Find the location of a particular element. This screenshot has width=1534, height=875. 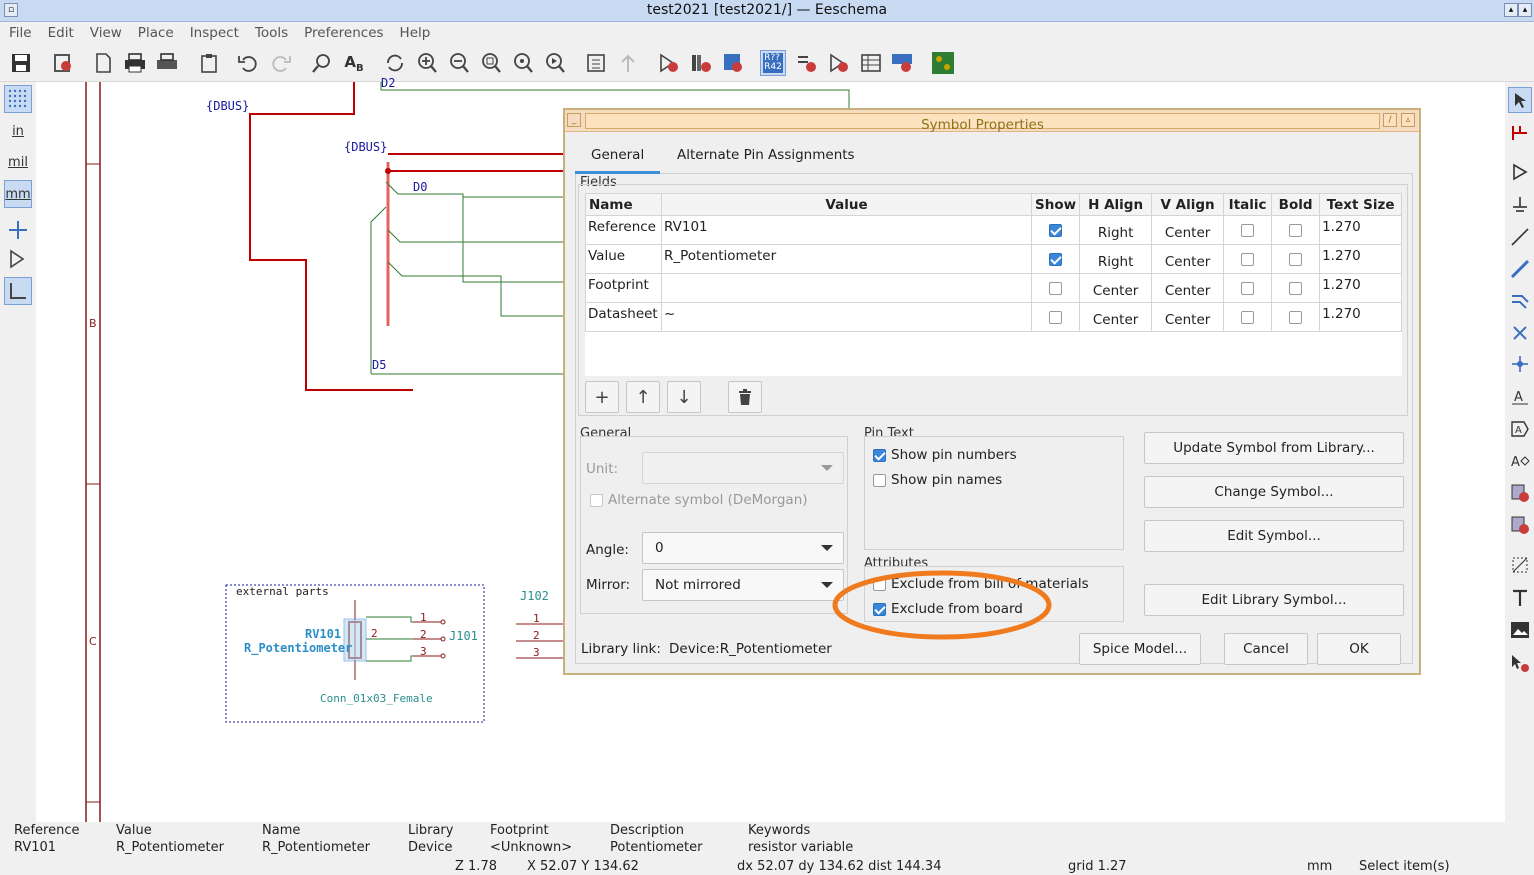

bom-icon is located at coordinates (903, 63).